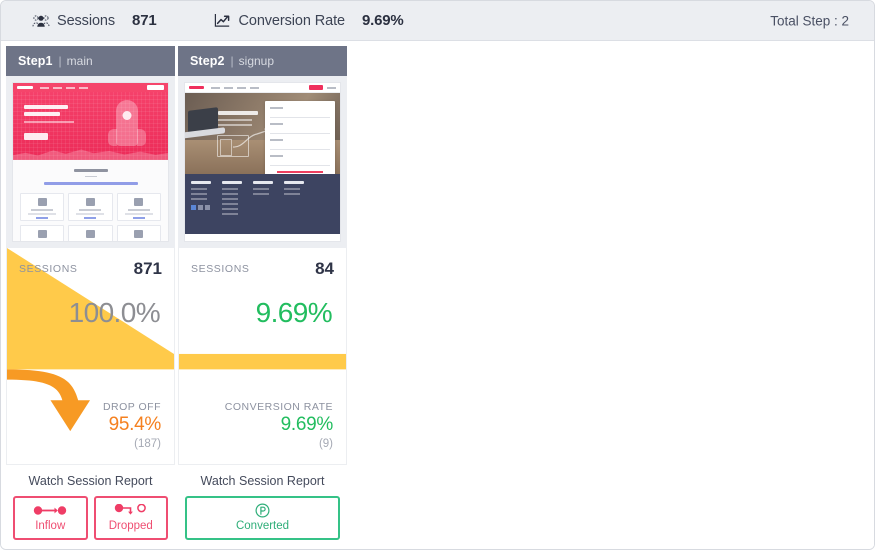 The width and height of the screenshot is (875, 550). I want to click on thumb2-navbar, so click(262, 88).